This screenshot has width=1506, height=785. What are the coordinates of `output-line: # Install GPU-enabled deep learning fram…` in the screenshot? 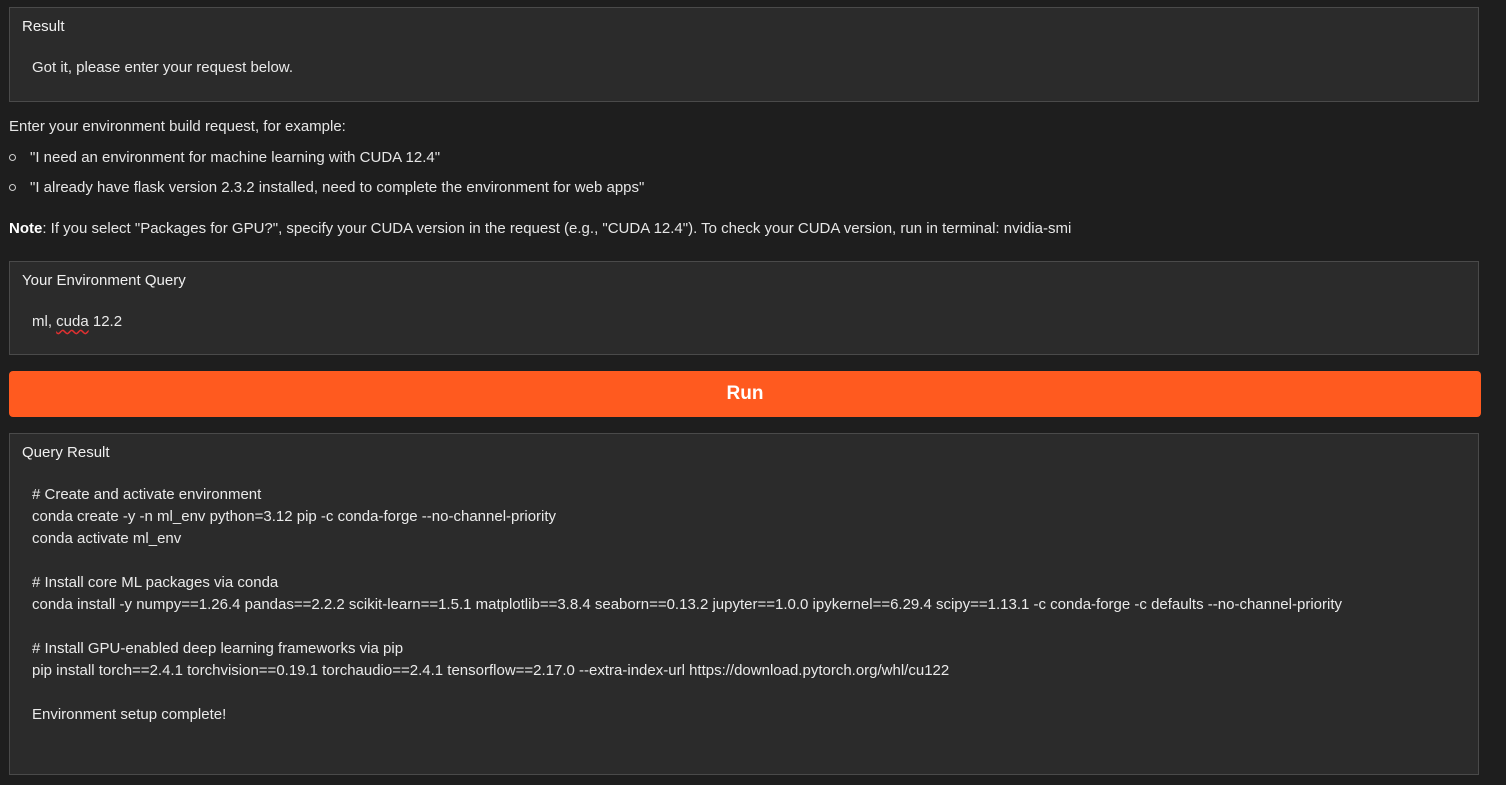 It's located at (218, 648).